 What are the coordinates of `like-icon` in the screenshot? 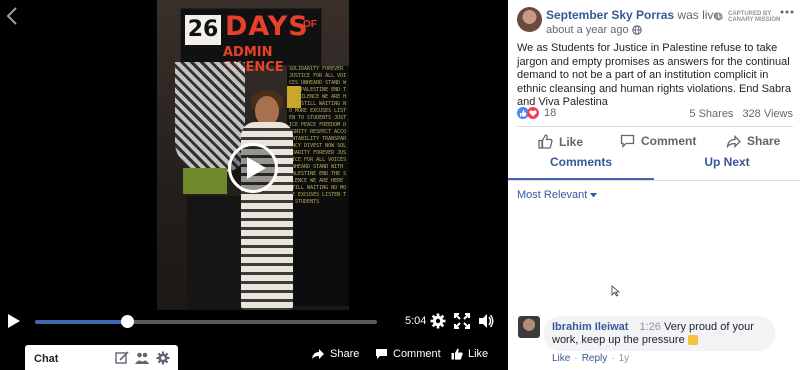 It's located at (545, 141).